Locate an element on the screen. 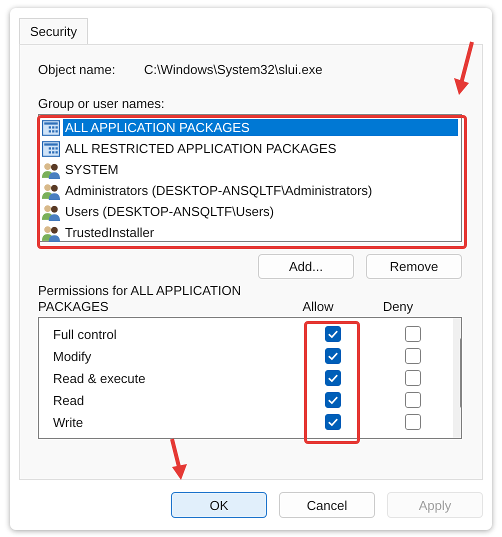 The image size is (502, 537). group-list-item: Users (DESKTOP-ANSQLTF\Users) is located at coordinates (250, 211).